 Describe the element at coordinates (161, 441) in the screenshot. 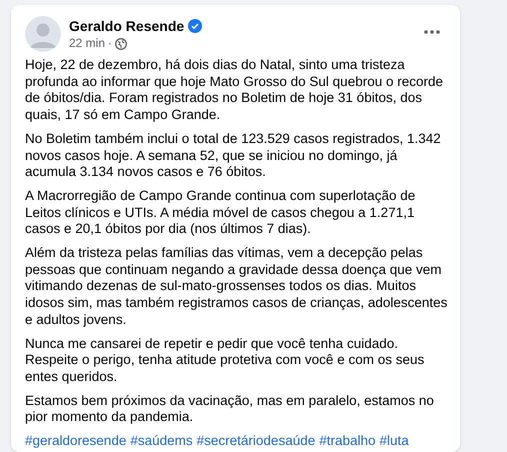

I see `hashtag-link: #saúdems` at that location.